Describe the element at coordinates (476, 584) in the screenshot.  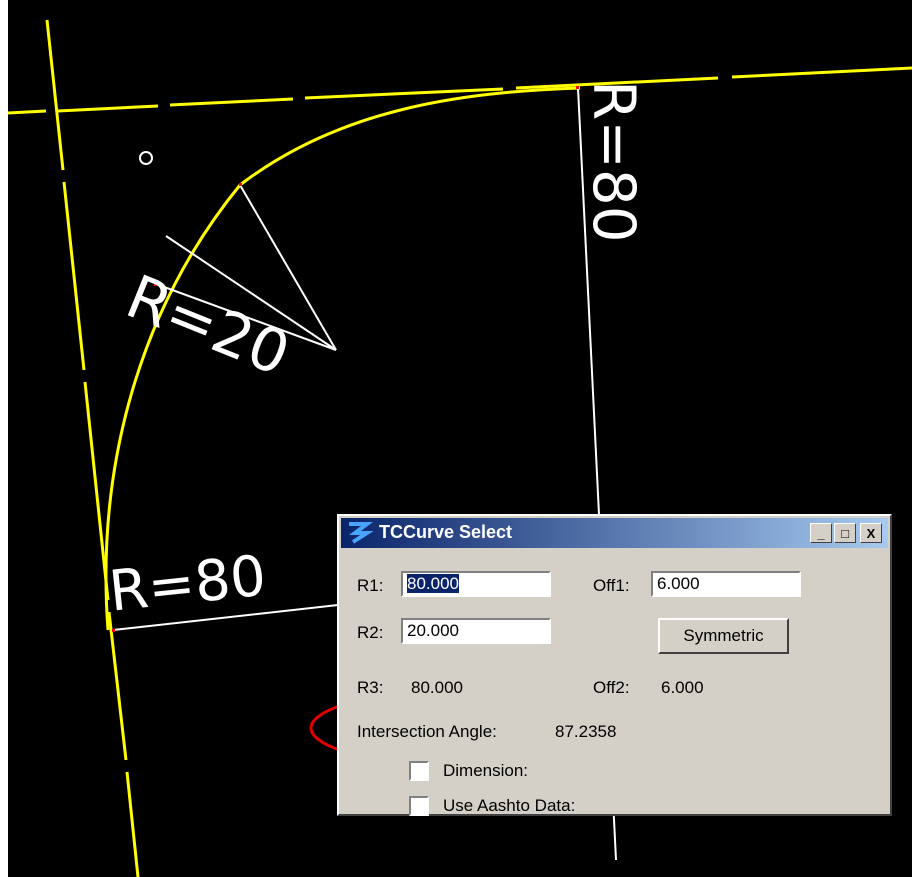
I see `r1-input: 80.000` at that location.